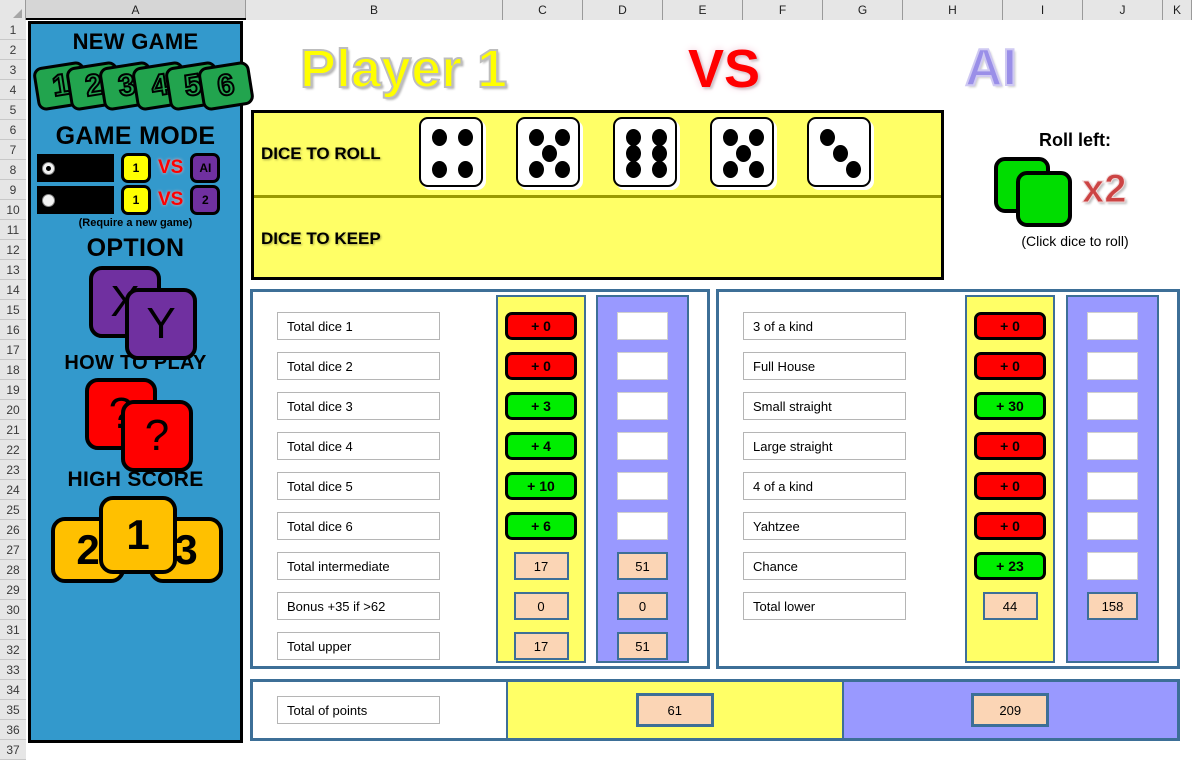  I want to click on row-header-3: 3, so click(13, 70).